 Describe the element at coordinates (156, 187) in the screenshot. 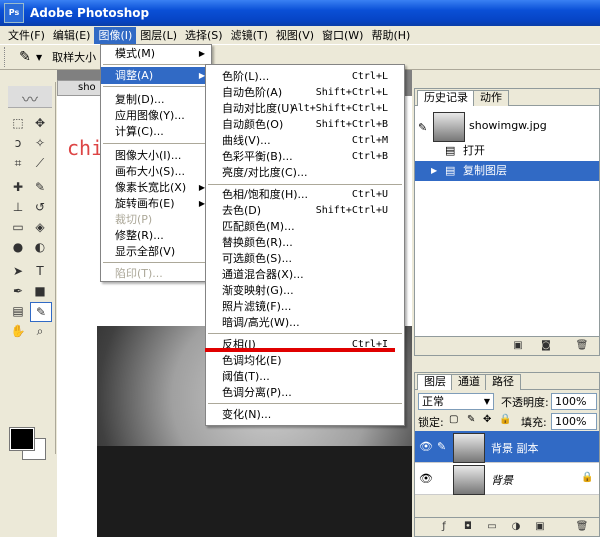

I see `image-menu-pixel-aspect: 像素长宽比(X) ▶` at that location.